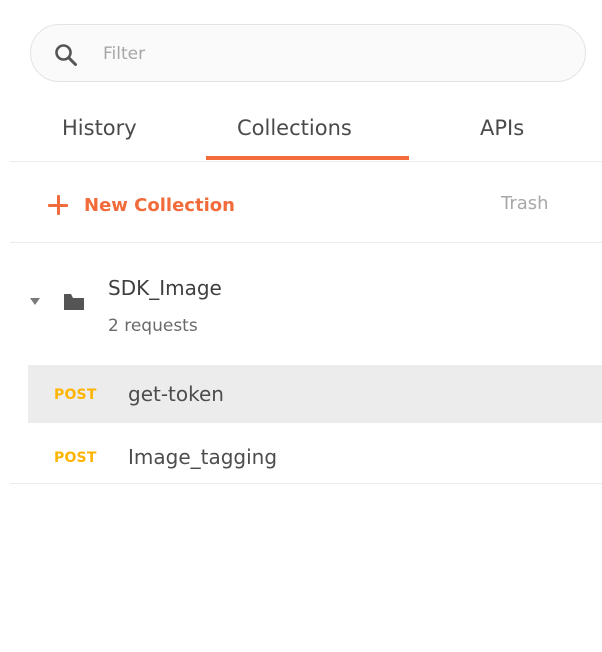  I want to click on tab-collections: Collections, so click(294, 128).